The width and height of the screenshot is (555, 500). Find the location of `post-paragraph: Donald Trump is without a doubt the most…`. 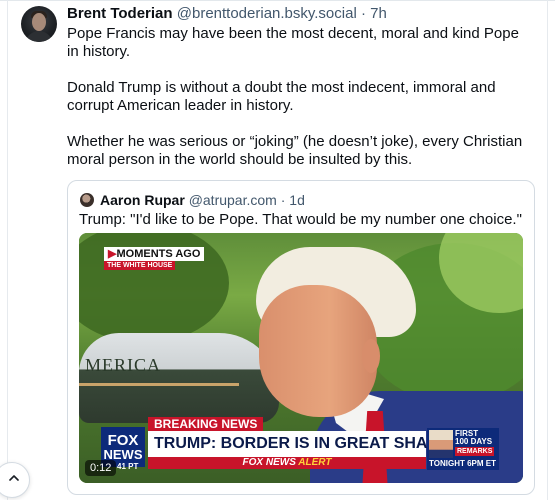

post-paragraph: Donald Trump is without a doubt the most… is located at coordinates (281, 96).